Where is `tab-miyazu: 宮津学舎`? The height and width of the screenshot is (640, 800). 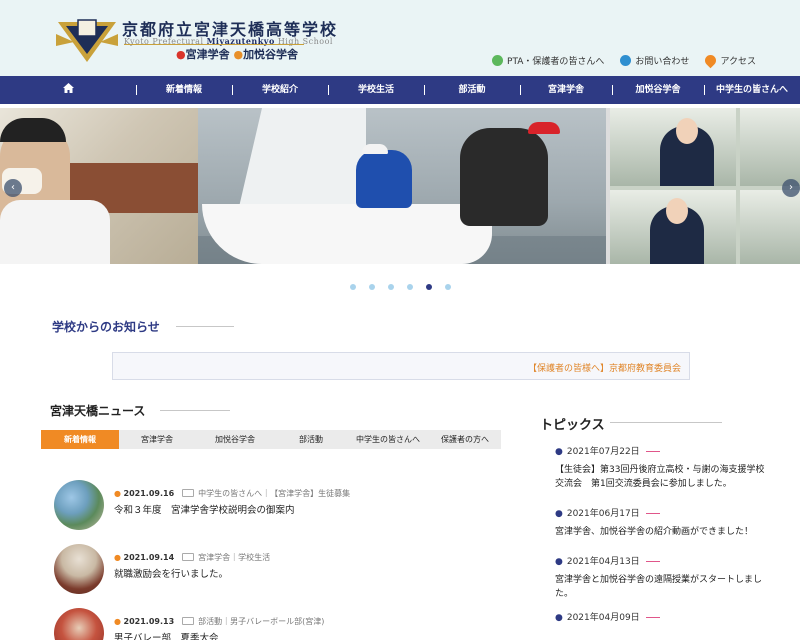
tab-miyazu: 宮津学舎 is located at coordinates (157, 439).